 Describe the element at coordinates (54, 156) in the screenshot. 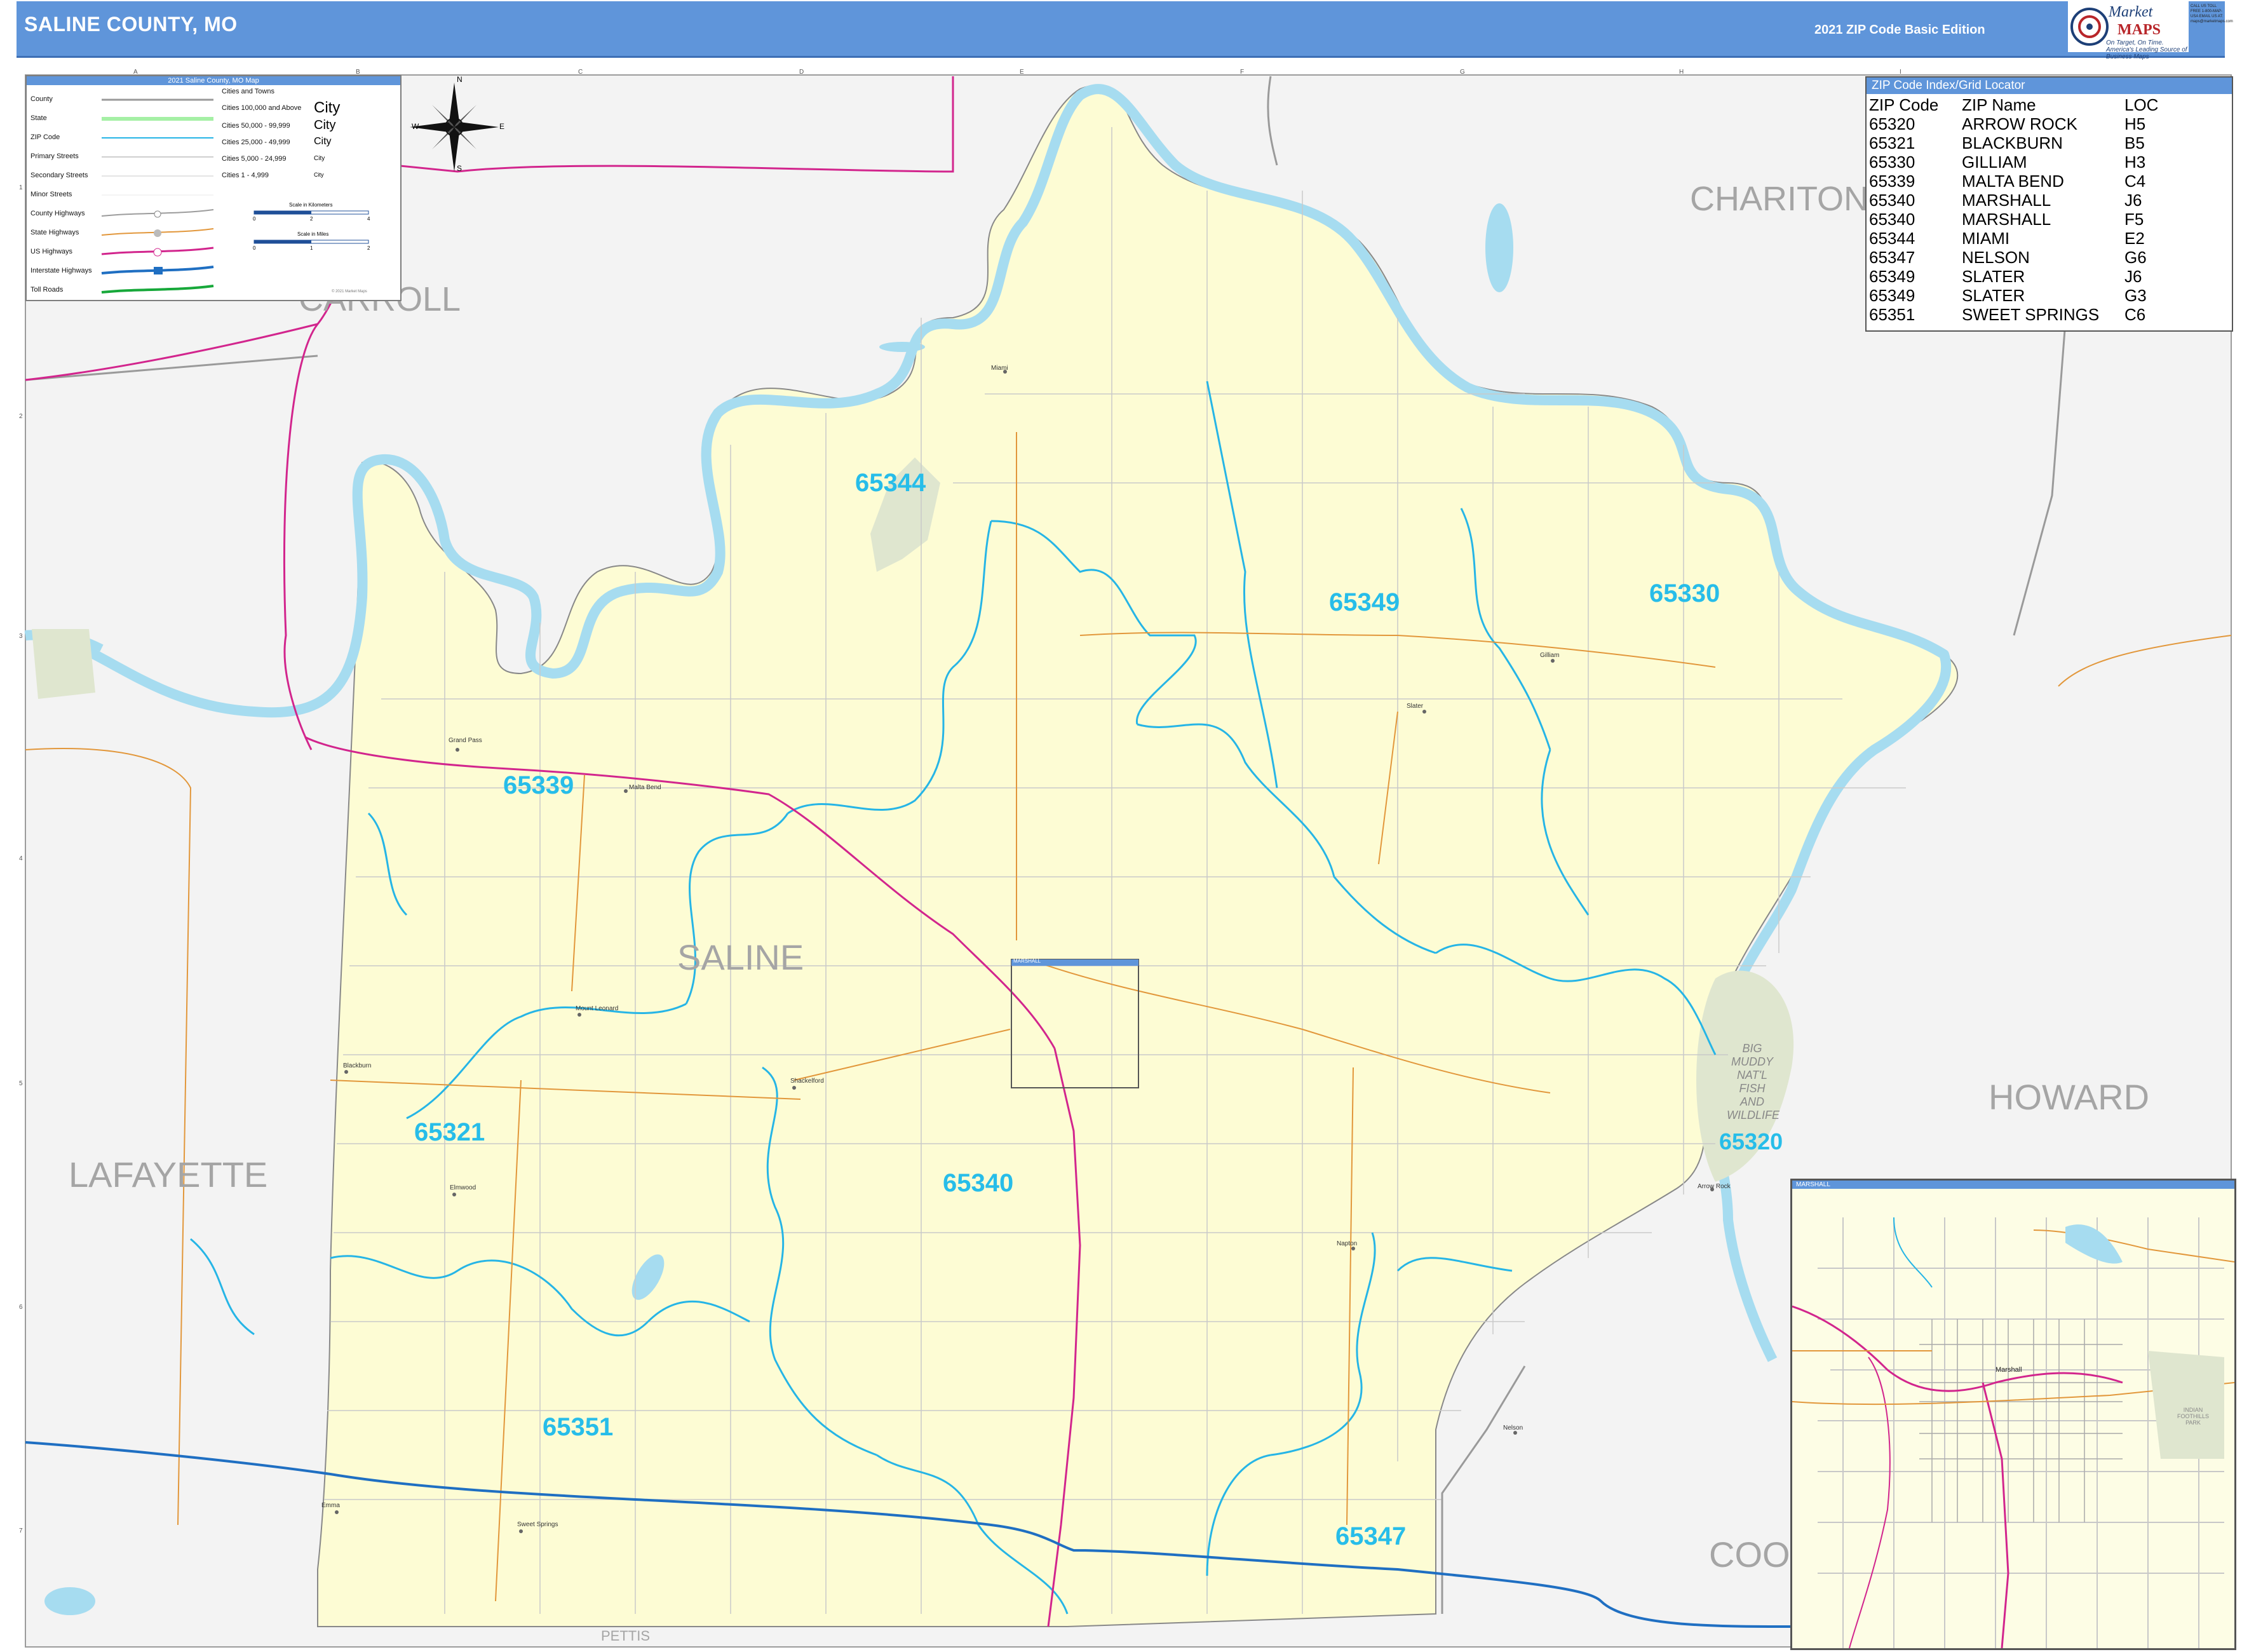

I see `legend-primary: Primary Streets` at that location.